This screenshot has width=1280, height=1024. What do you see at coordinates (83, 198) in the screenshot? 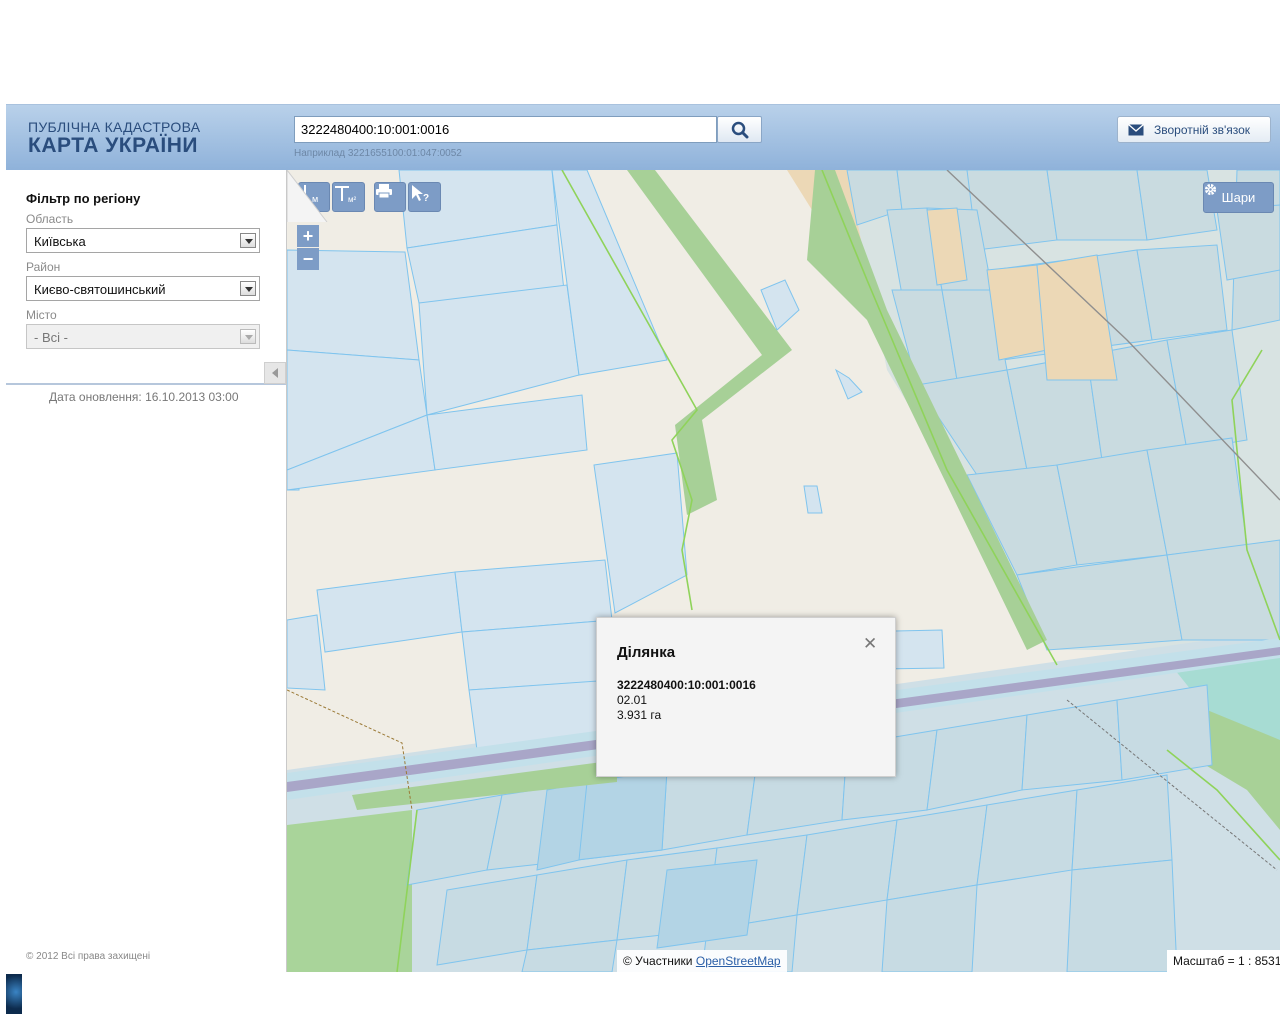
I see `filter-title: Фільтр по регіону` at bounding box center [83, 198].